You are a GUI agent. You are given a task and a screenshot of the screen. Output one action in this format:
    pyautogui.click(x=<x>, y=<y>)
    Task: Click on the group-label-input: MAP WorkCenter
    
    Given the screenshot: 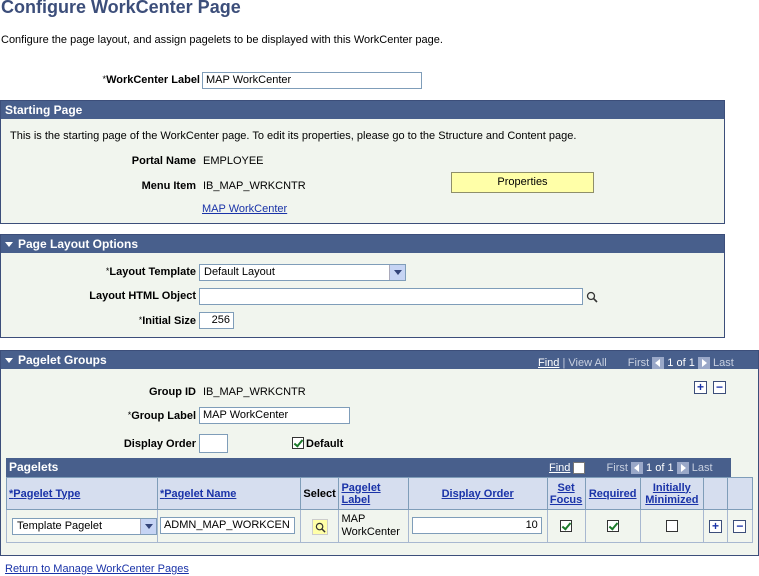 What is the action you would take?
    pyautogui.click(x=274, y=415)
    